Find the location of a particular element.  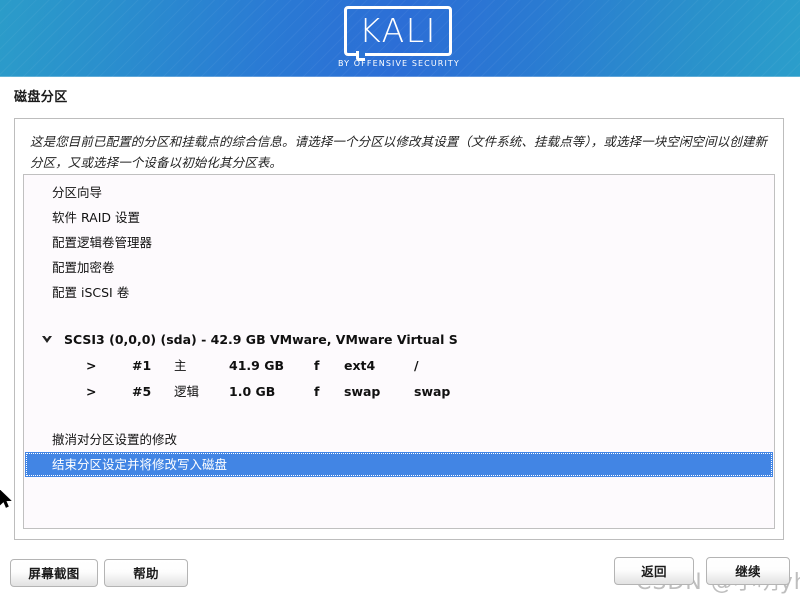

list-item-configure-lvm: 配置逻辑卷管理器 is located at coordinates (399, 242).